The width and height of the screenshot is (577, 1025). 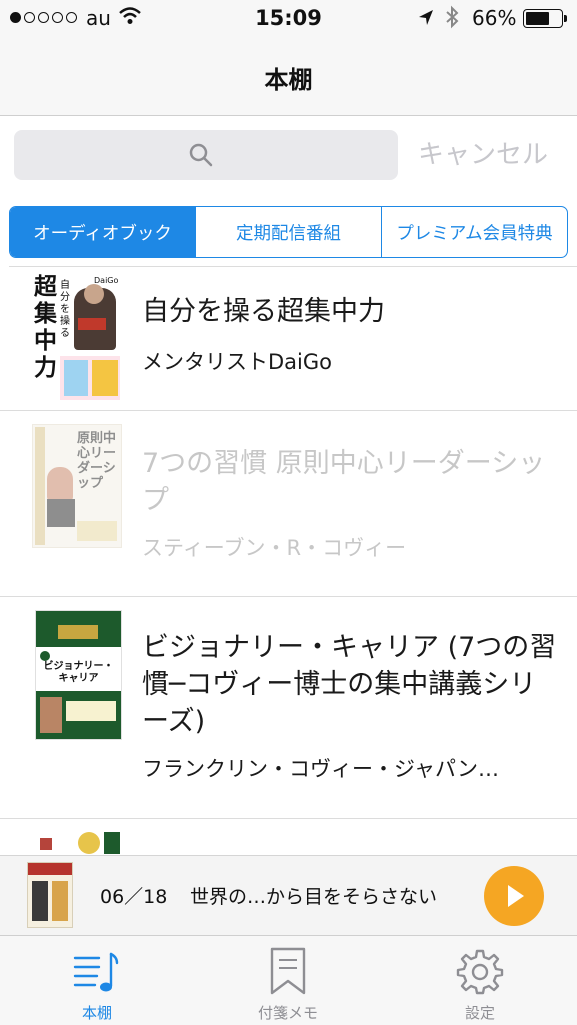 I want to click on play-icon, so click(x=516, y=896).